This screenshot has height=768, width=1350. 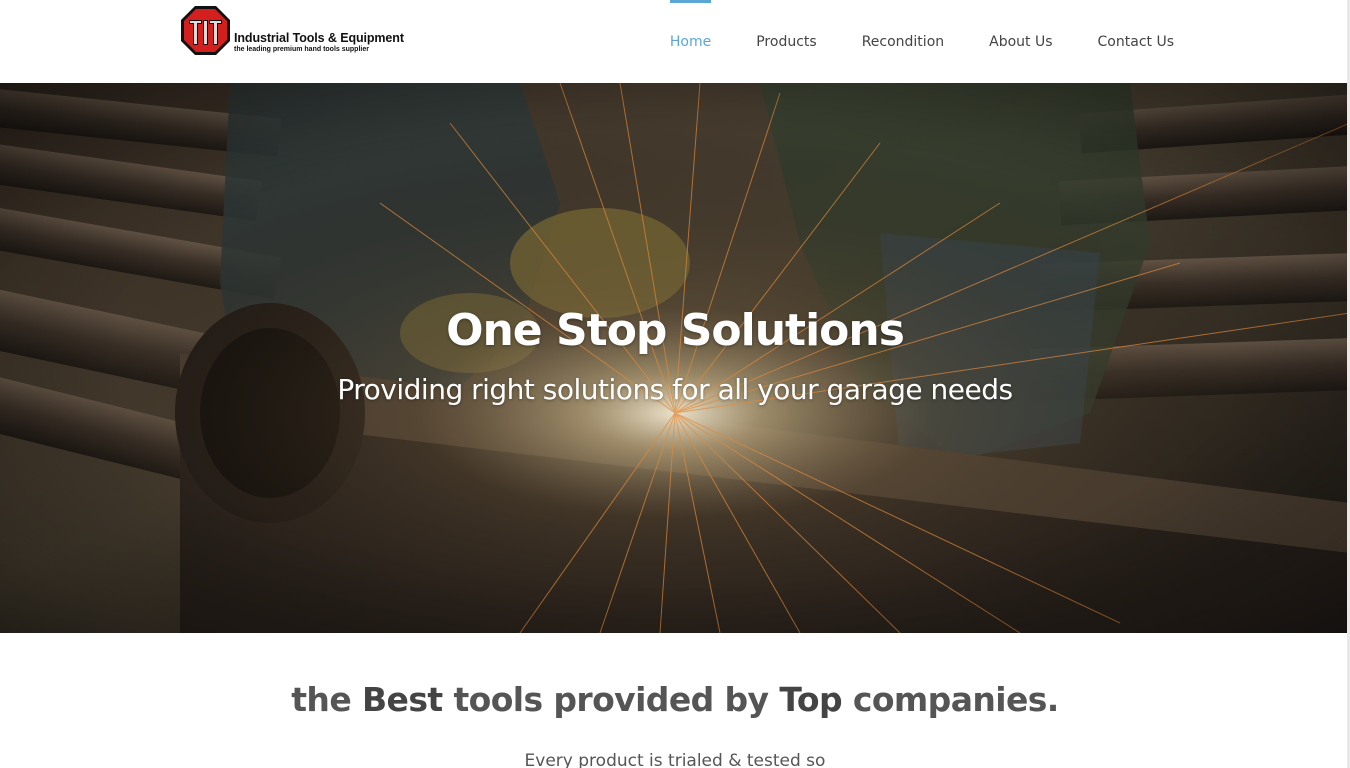 What do you see at coordinates (1136, 41) in the screenshot?
I see `nav-item-contact-us: Contact Us` at bounding box center [1136, 41].